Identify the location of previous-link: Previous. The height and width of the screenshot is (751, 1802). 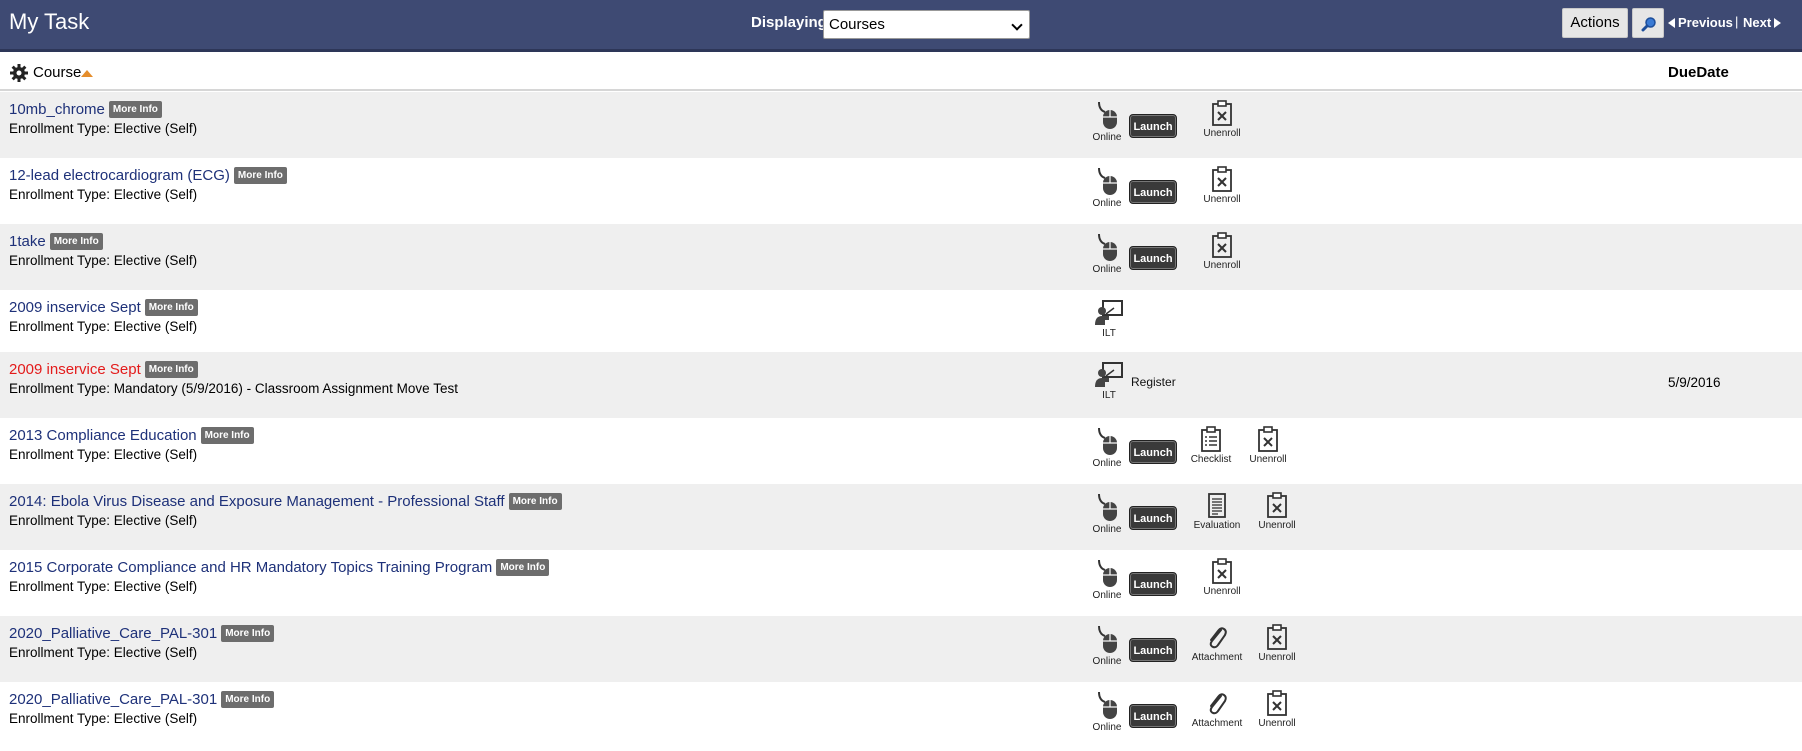
(1700, 22).